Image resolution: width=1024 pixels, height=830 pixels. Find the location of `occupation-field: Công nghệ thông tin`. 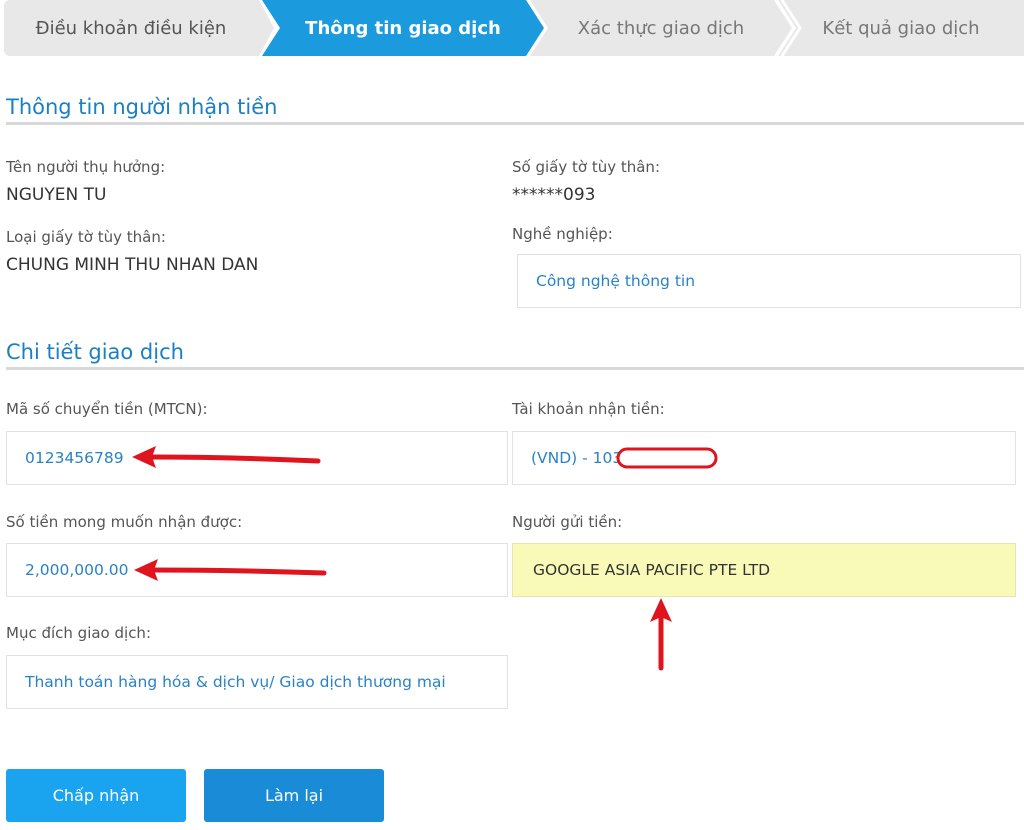

occupation-field: Công nghệ thông tin is located at coordinates (769, 281).